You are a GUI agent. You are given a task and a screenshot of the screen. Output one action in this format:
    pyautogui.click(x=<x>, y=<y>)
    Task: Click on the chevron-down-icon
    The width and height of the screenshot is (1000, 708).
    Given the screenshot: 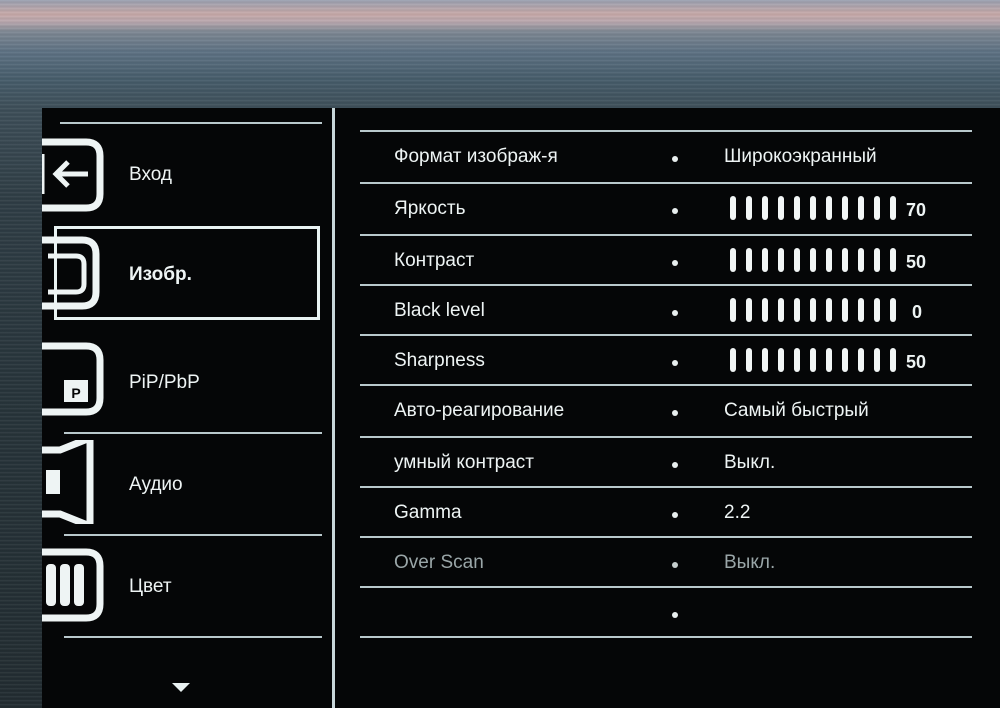 What is the action you would take?
    pyautogui.click(x=181, y=687)
    